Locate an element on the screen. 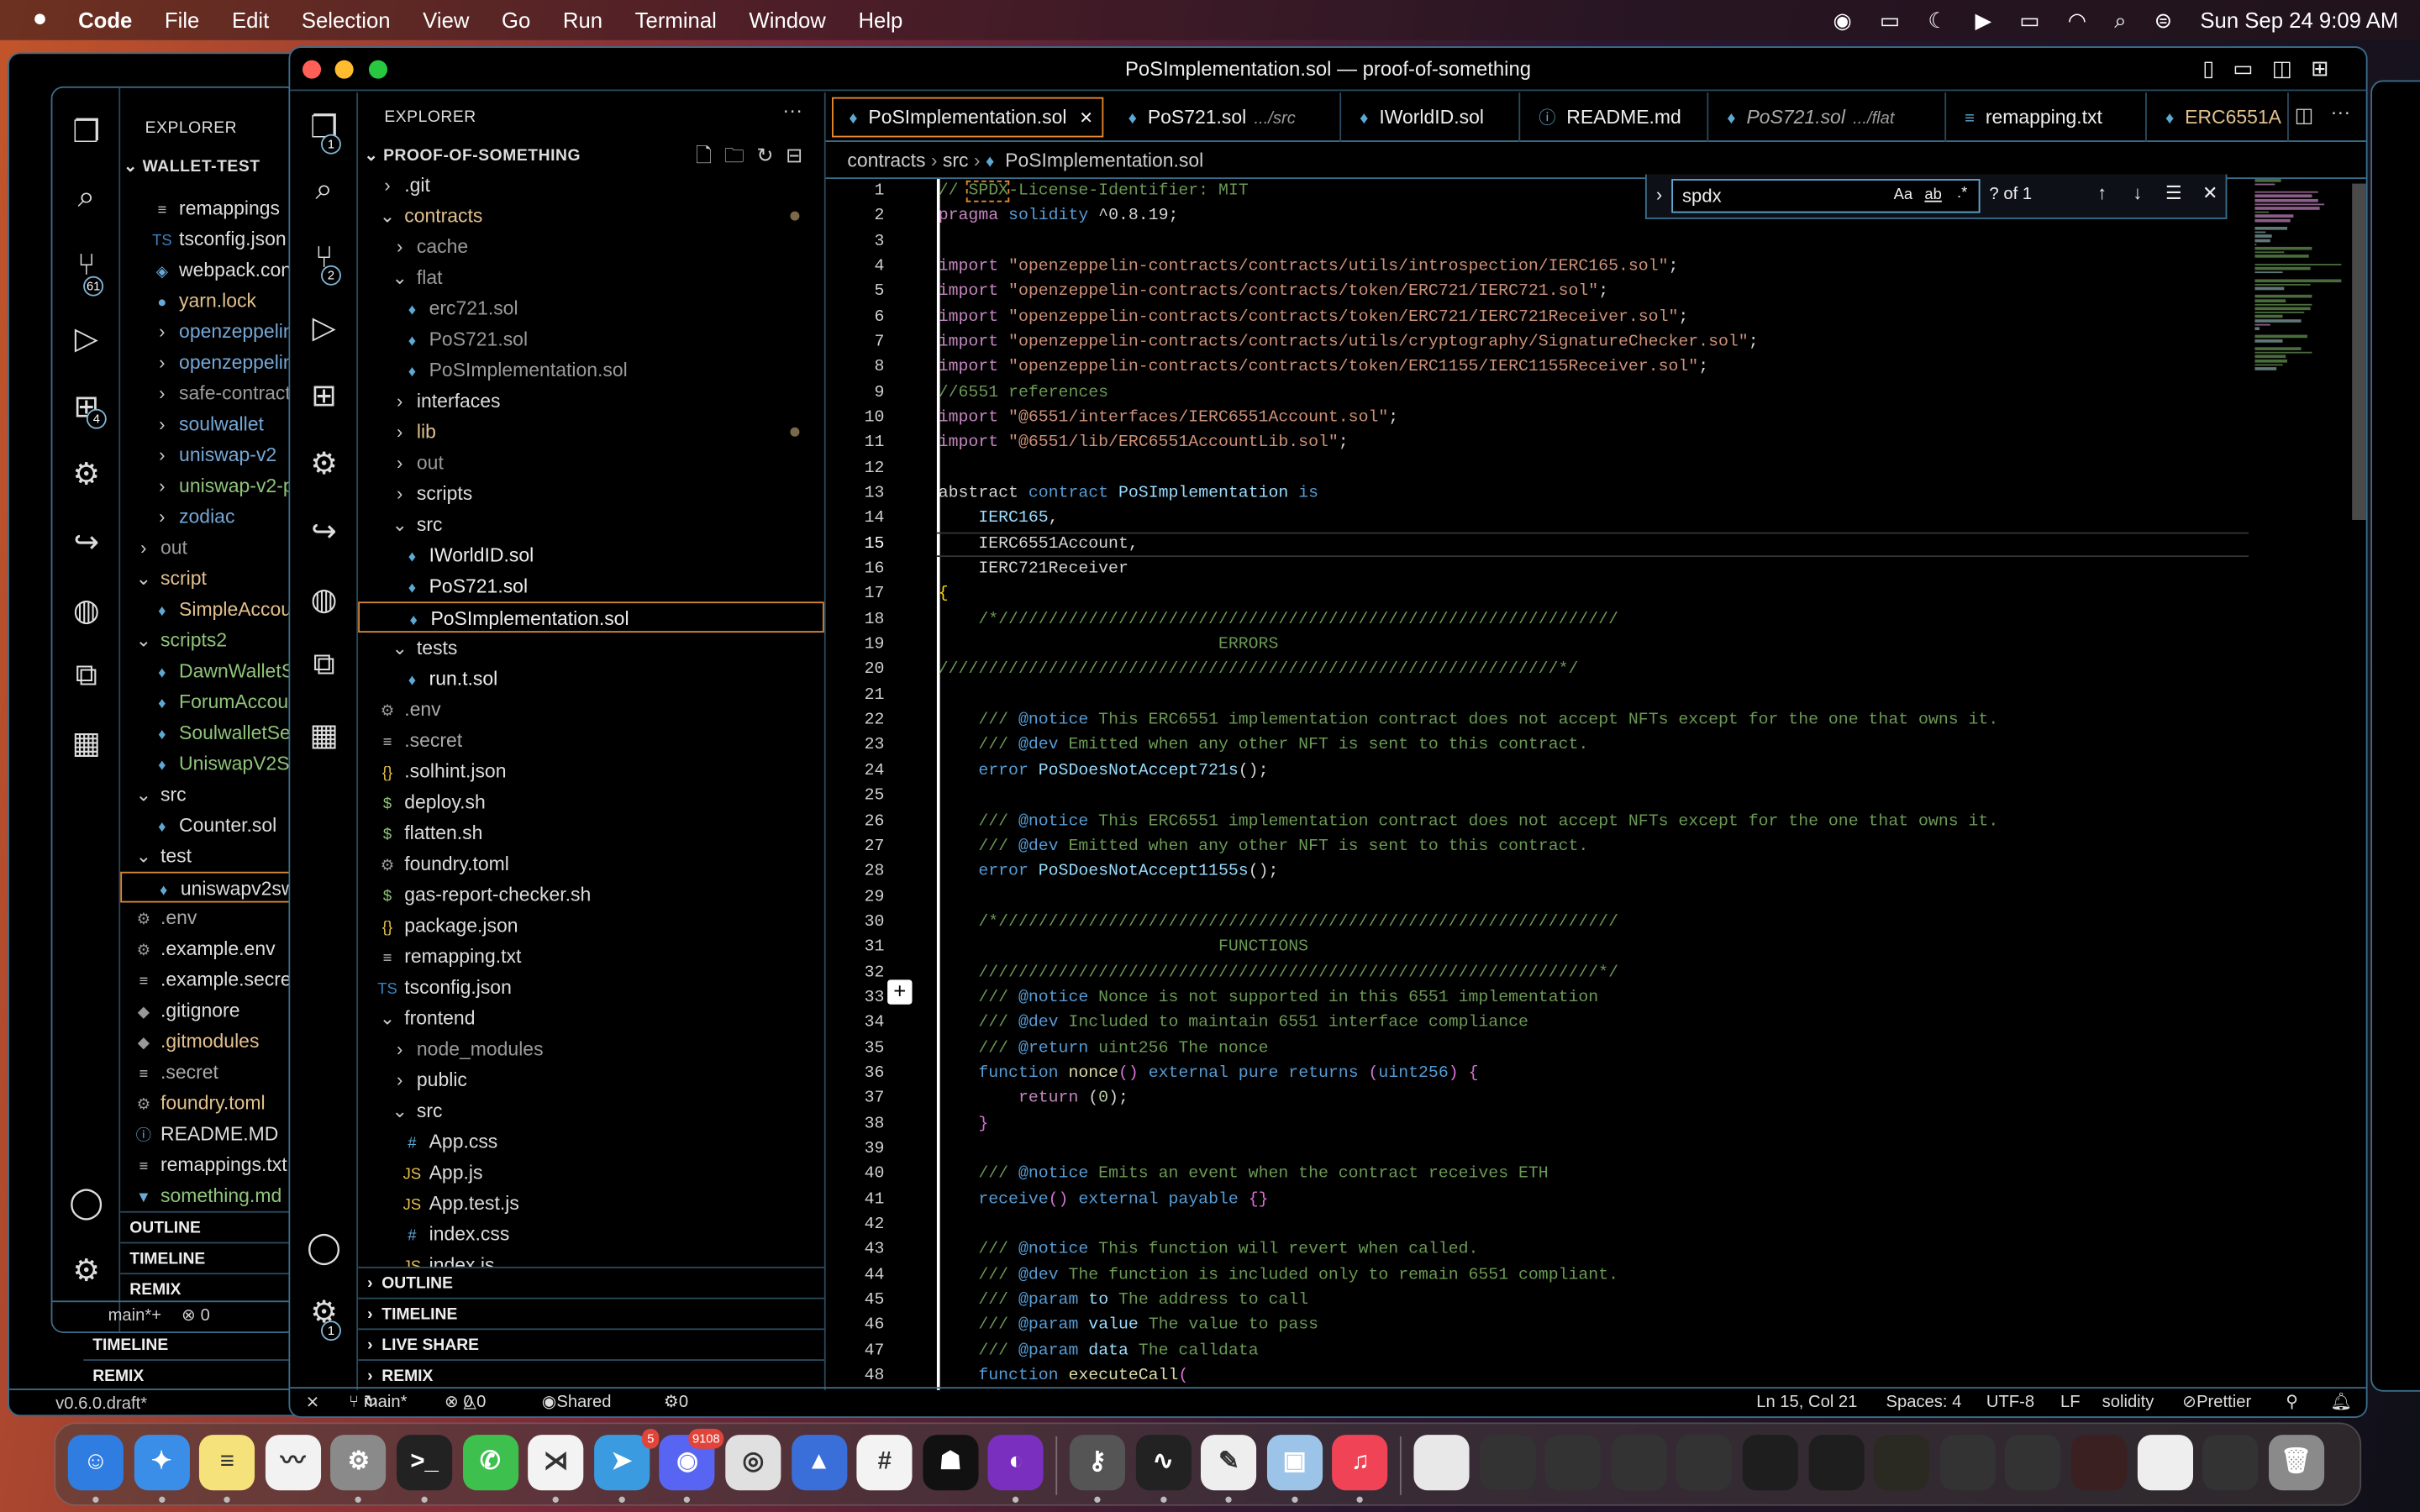 This screenshot has height=1512, width=2420. file-item: ♦ erc721.sol is located at coordinates (591, 308).